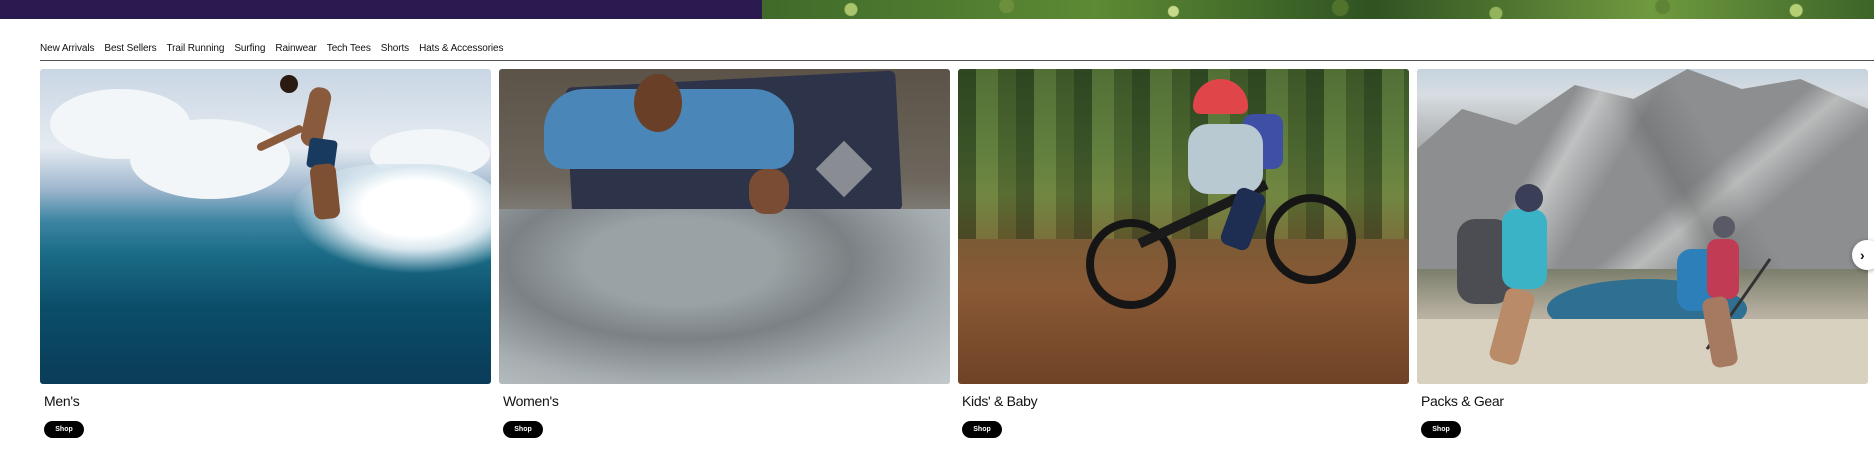 This screenshot has height=451, width=1874. I want to click on card-title: Men's, so click(265, 401).